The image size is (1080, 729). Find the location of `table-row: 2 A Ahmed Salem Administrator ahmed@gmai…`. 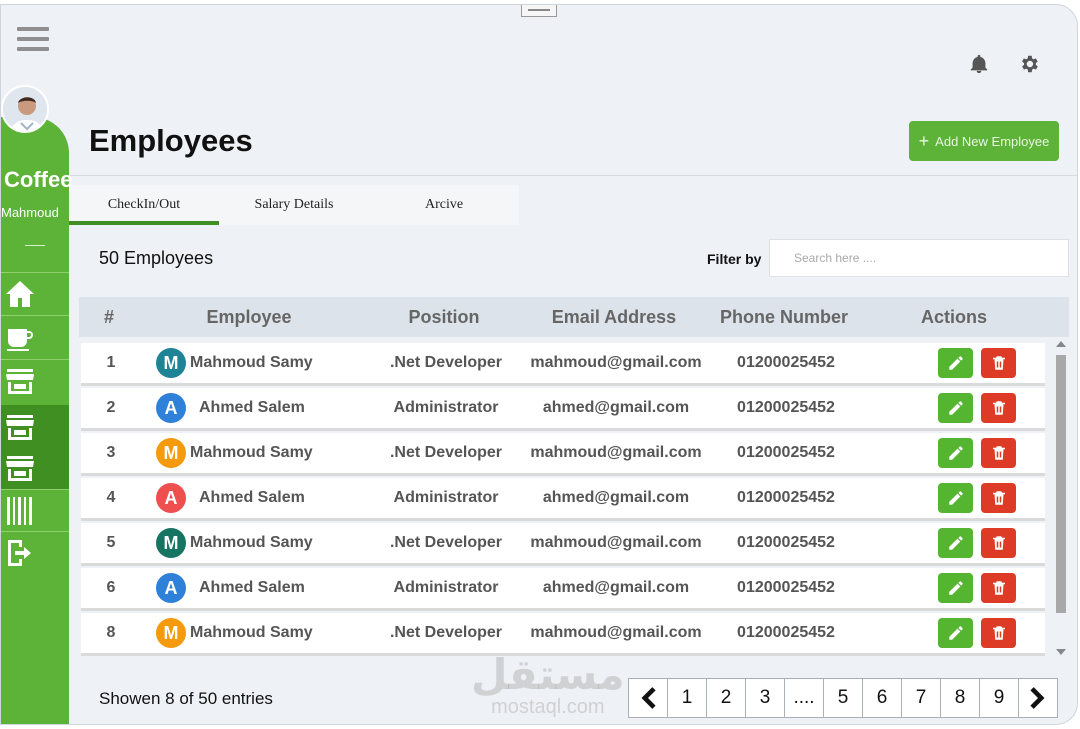

table-row: 2 A Ahmed Salem Administrator ahmed@gmai… is located at coordinates (563, 408).